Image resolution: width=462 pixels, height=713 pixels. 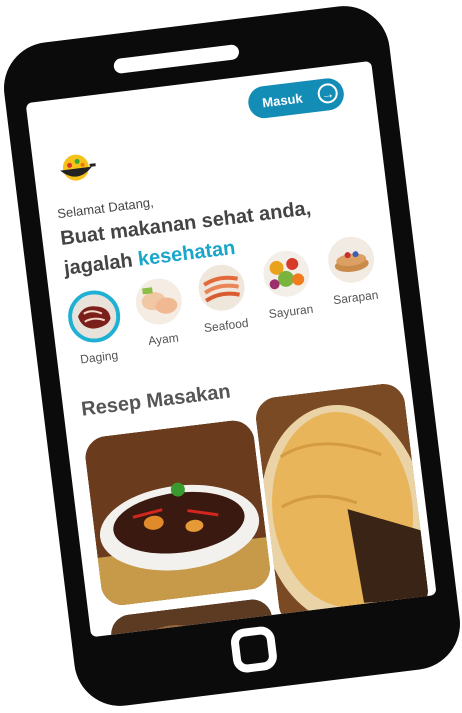 I want to click on category-daging: Daging, so click(x=95, y=327).